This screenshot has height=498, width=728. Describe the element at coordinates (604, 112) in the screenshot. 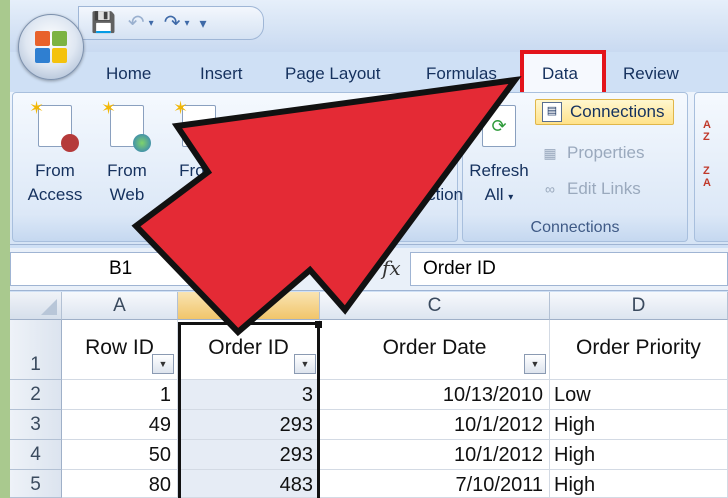

I see `connections-button: ▤ Connections` at that location.